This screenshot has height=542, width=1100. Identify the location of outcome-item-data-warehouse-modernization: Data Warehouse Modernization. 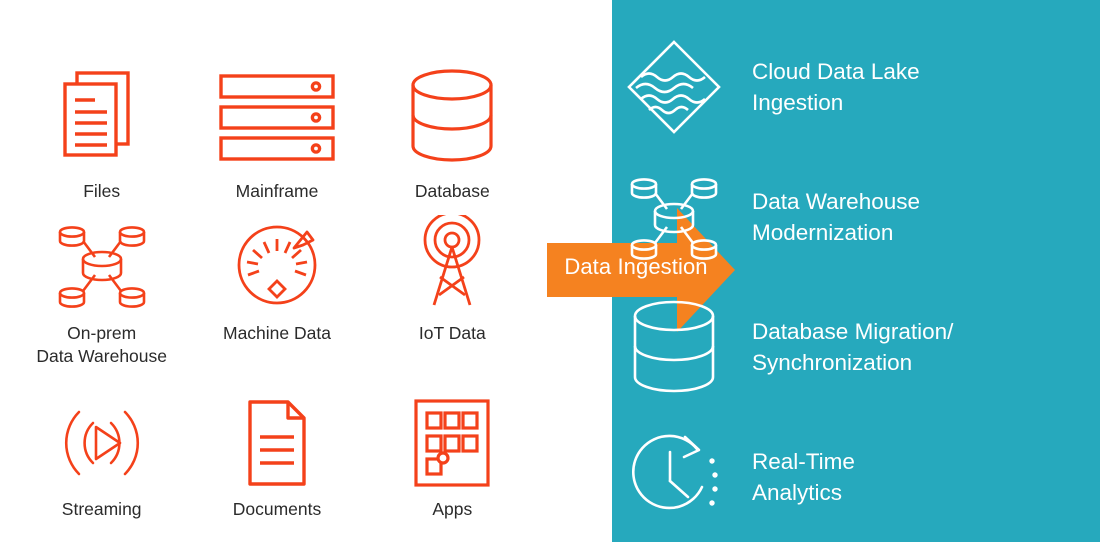
(856, 217).